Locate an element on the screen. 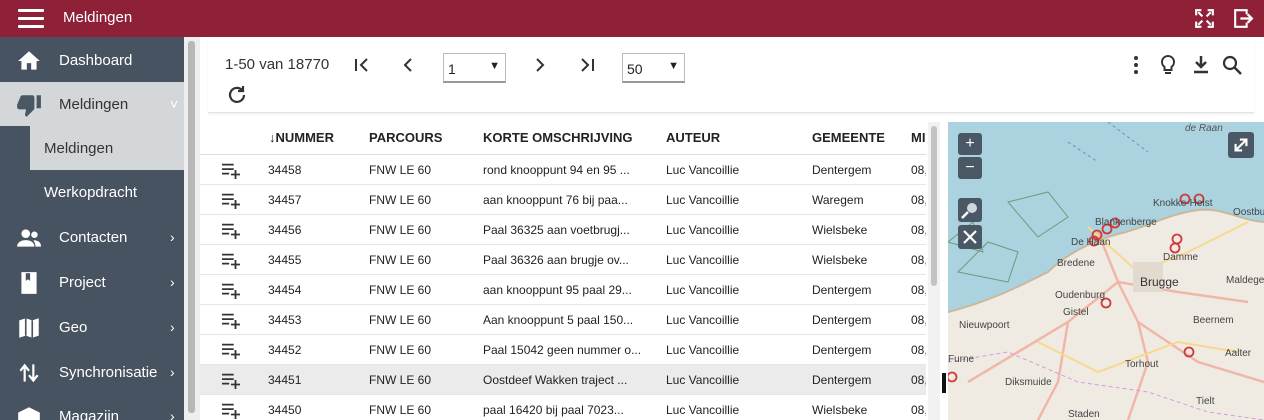 This screenshot has width=1264, height=420. sidebar-item-project: Project › is located at coordinates (92, 282).